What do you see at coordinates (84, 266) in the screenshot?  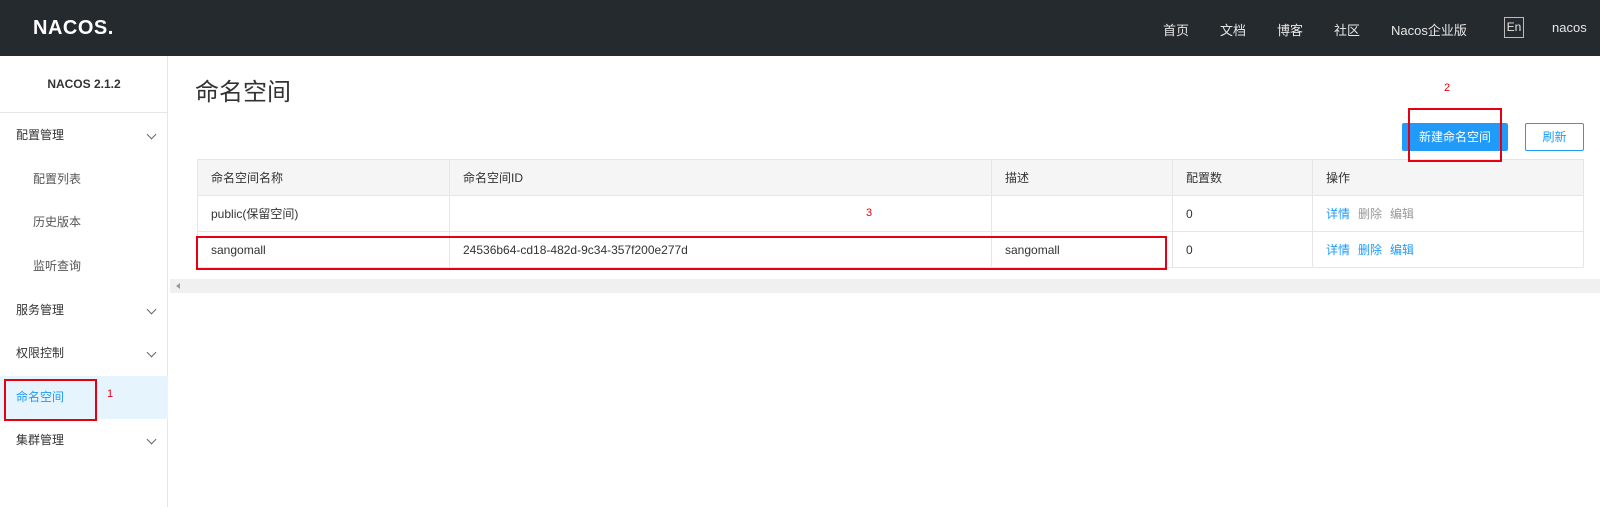 I see `sidebar-item-listener-query: 监听查询` at bounding box center [84, 266].